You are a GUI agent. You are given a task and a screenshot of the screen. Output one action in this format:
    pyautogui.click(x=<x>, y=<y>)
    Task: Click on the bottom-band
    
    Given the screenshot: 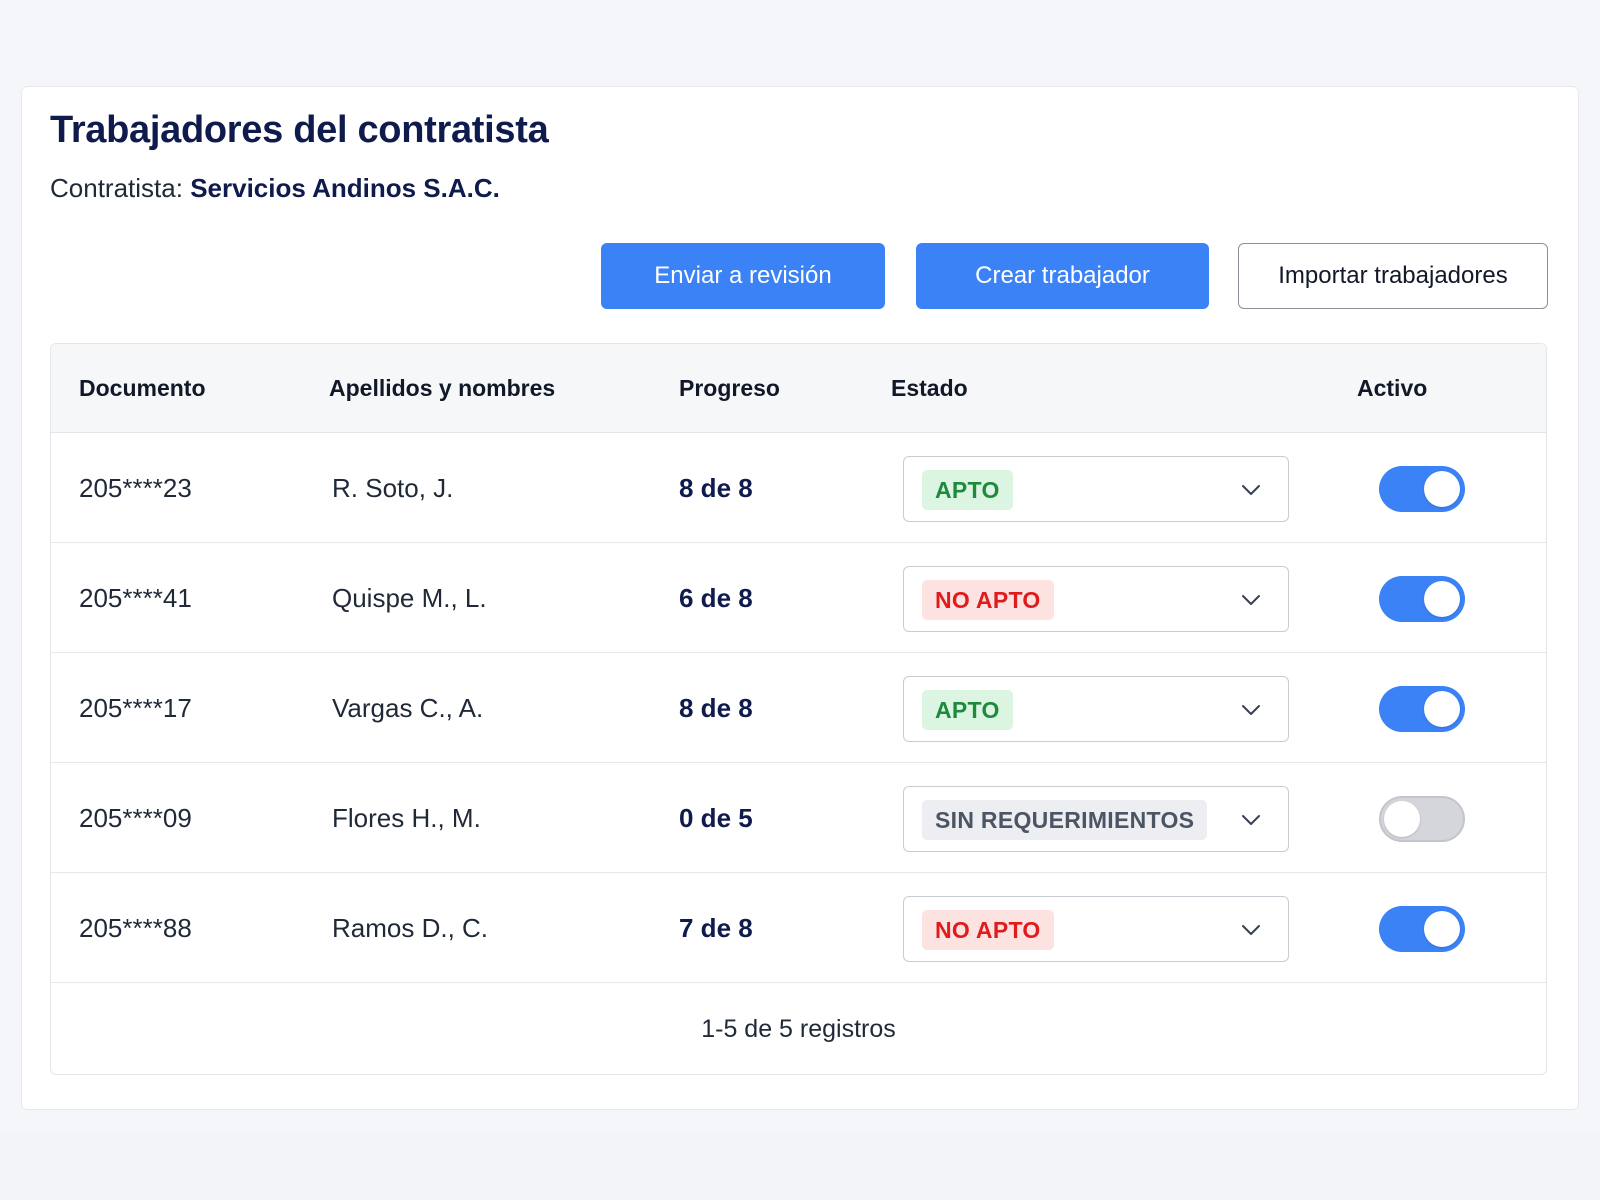 What is the action you would take?
    pyautogui.click(x=800, y=1165)
    